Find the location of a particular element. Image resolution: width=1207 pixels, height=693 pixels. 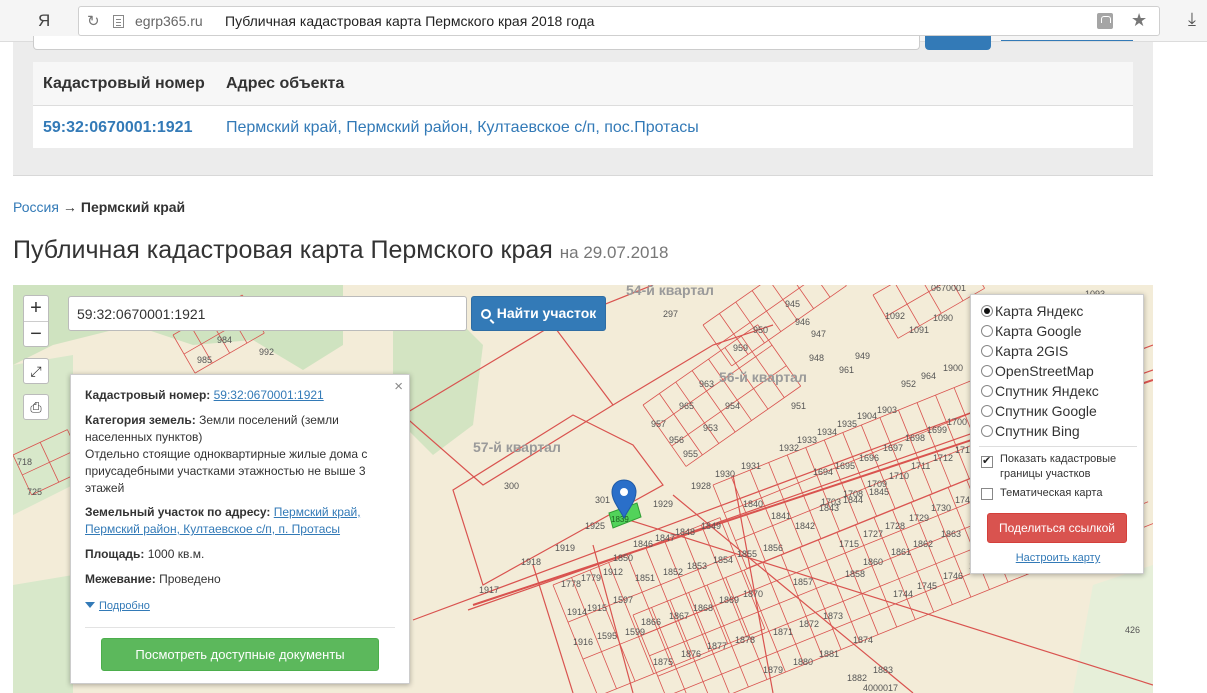

find-parcel-button: Найти участок is located at coordinates (538, 313).